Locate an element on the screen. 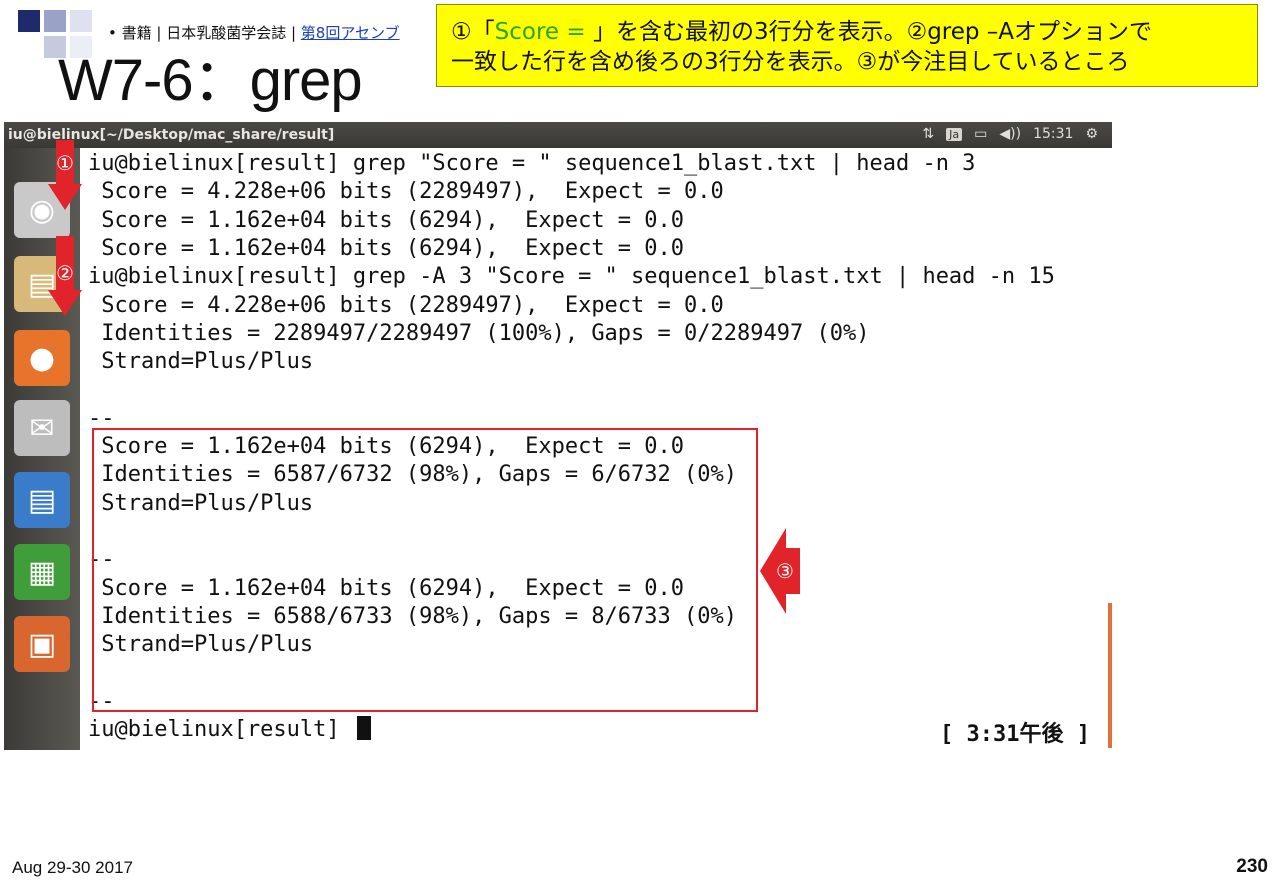 This screenshot has width=1280, height=886. slide-bullet: • 書籍 | 日本乳酸菌学会誌 | 第8回アセンブ is located at coordinates (254, 32).